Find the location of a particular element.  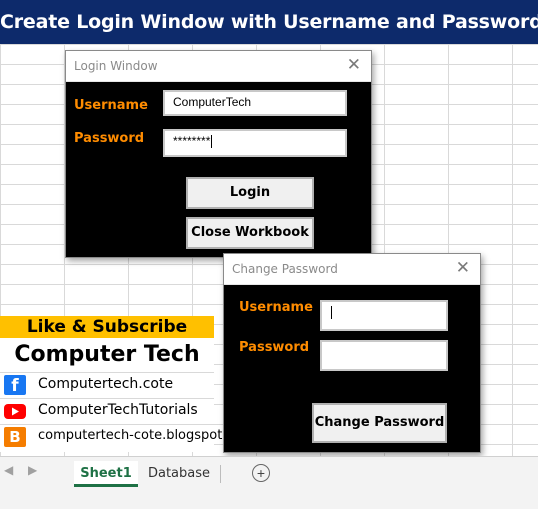

change-password-title: Change Password is located at coordinates (285, 269).